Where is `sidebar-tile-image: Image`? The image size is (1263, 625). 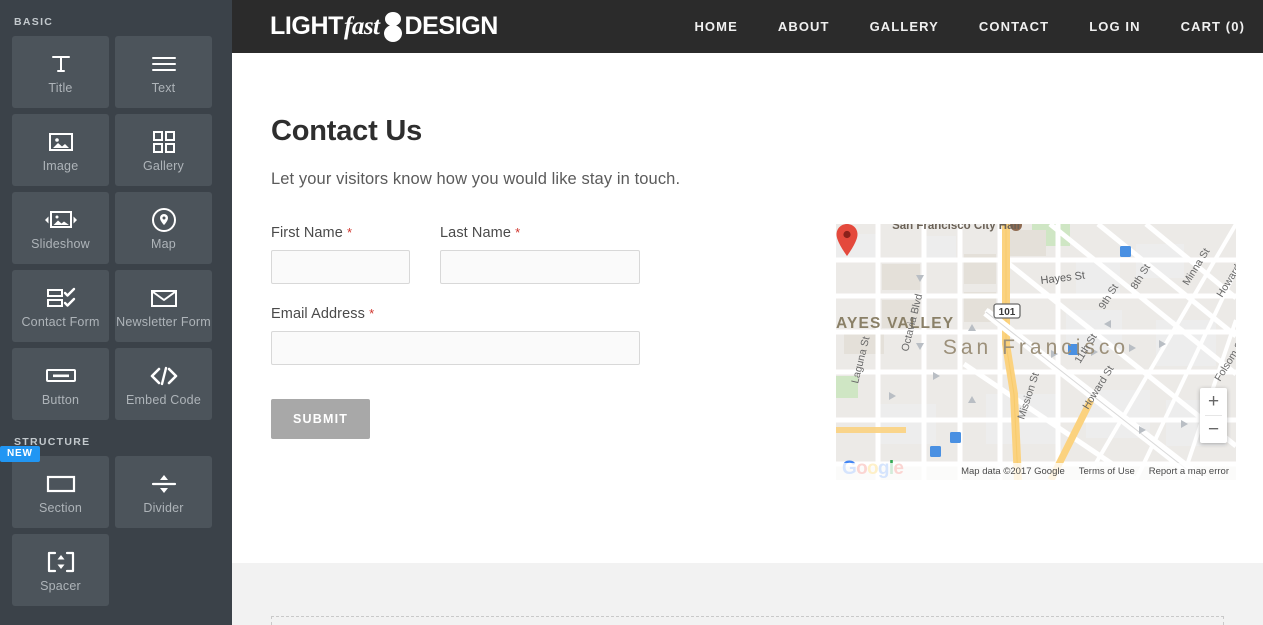
sidebar-tile-image: Image is located at coordinates (60, 150).